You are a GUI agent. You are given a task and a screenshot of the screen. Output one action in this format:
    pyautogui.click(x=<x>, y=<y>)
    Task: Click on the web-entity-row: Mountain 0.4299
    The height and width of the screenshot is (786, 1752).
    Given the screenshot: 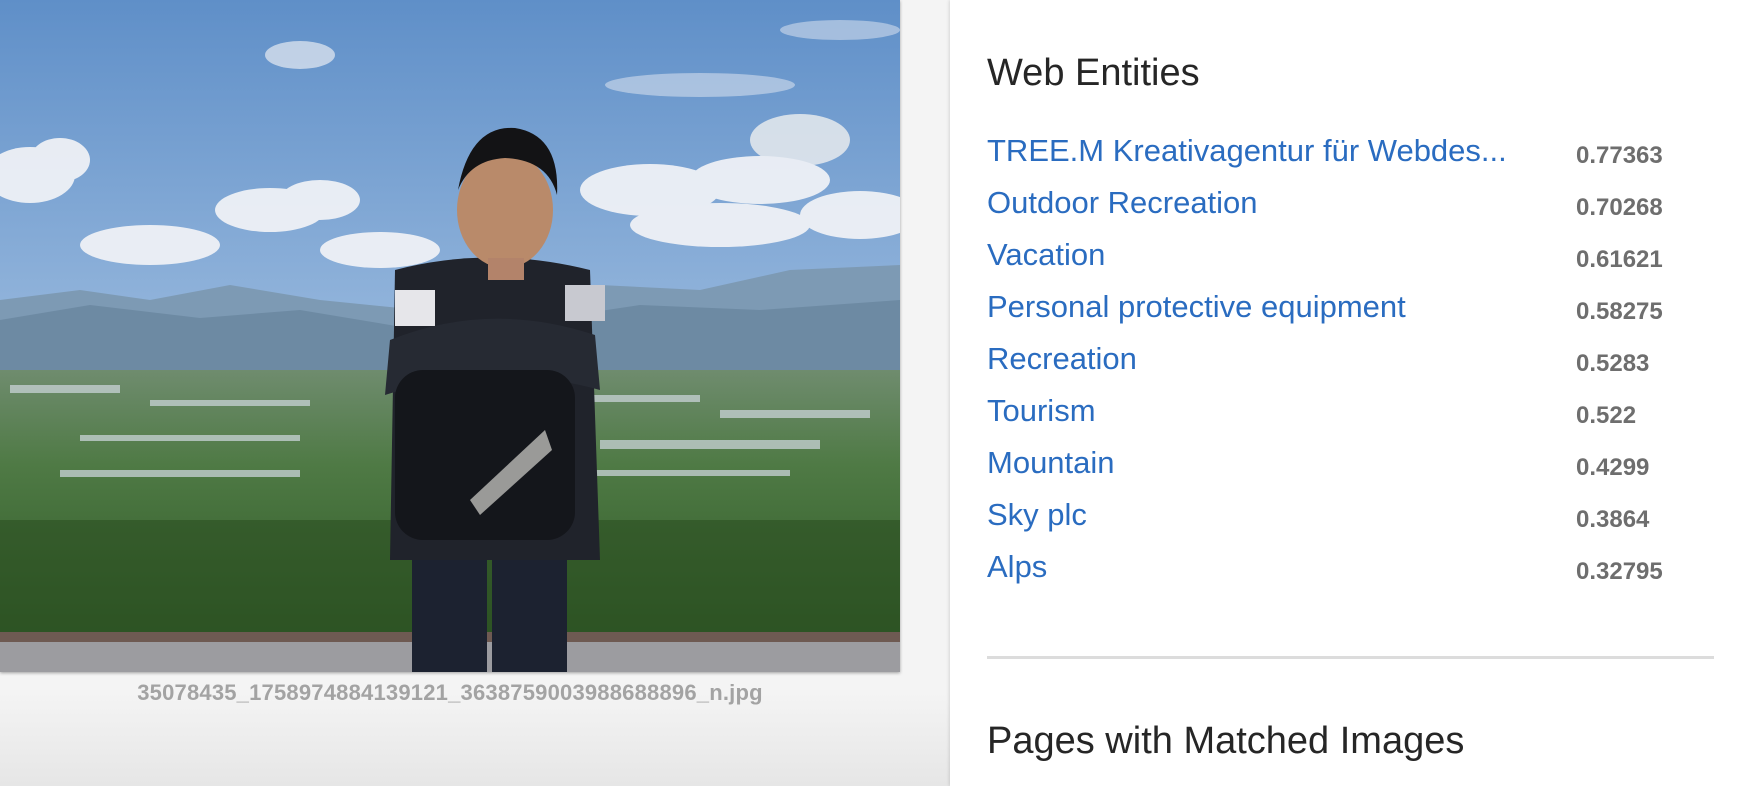 What is the action you would take?
    pyautogui.click(x=1347, y=468)
    